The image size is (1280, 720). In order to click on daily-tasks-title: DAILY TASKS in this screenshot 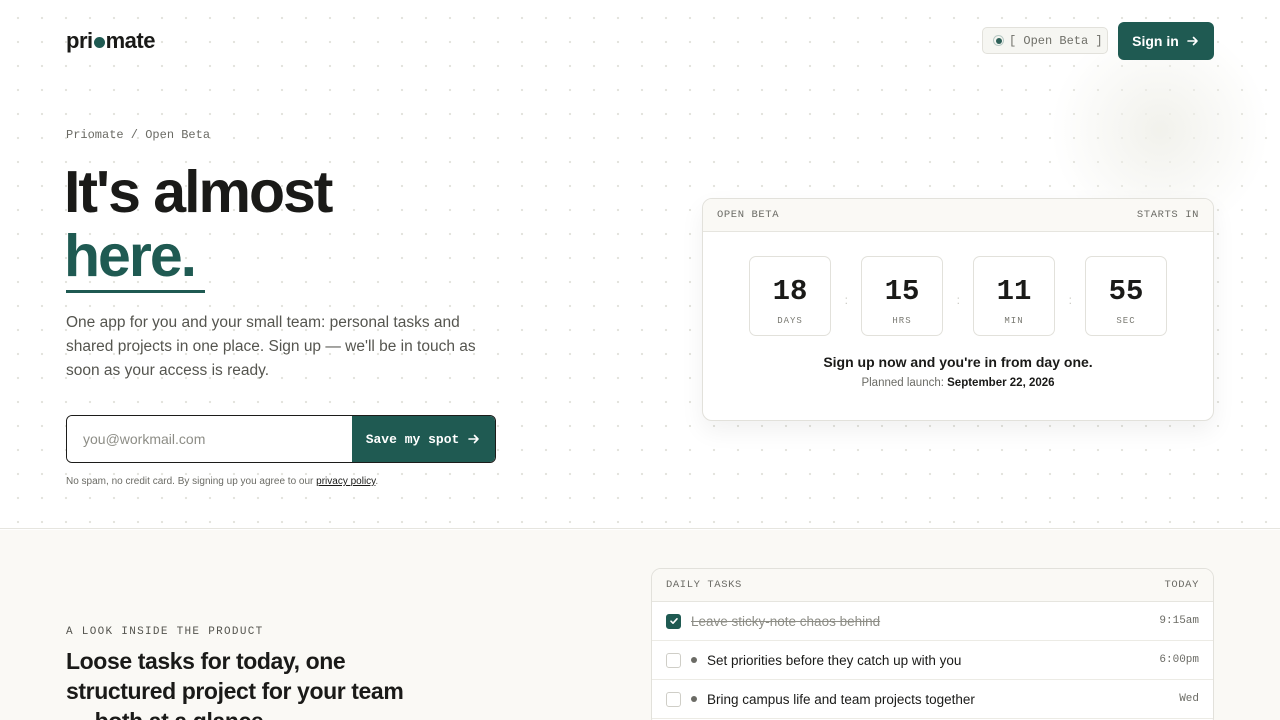, I will do `click(704, 585)`.